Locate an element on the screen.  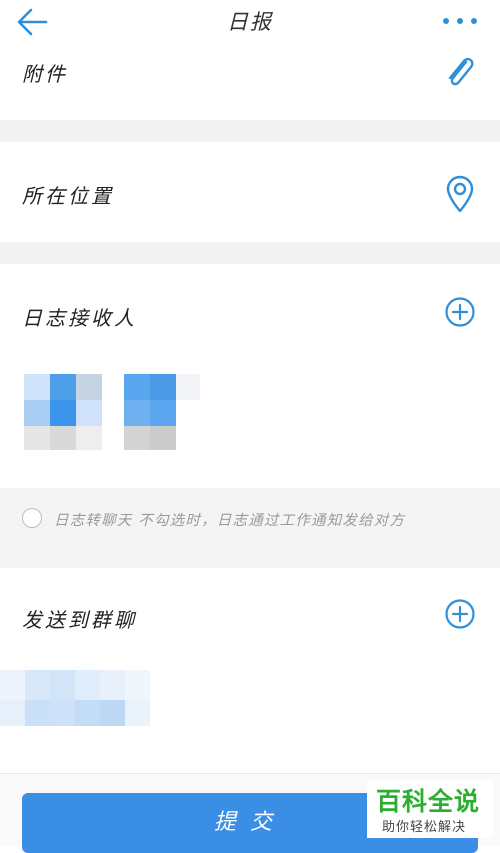
chat-option-text: 日志转聊天 不勾选时，日志通过工作通知发给对方 is located at coordinates (230, 521).